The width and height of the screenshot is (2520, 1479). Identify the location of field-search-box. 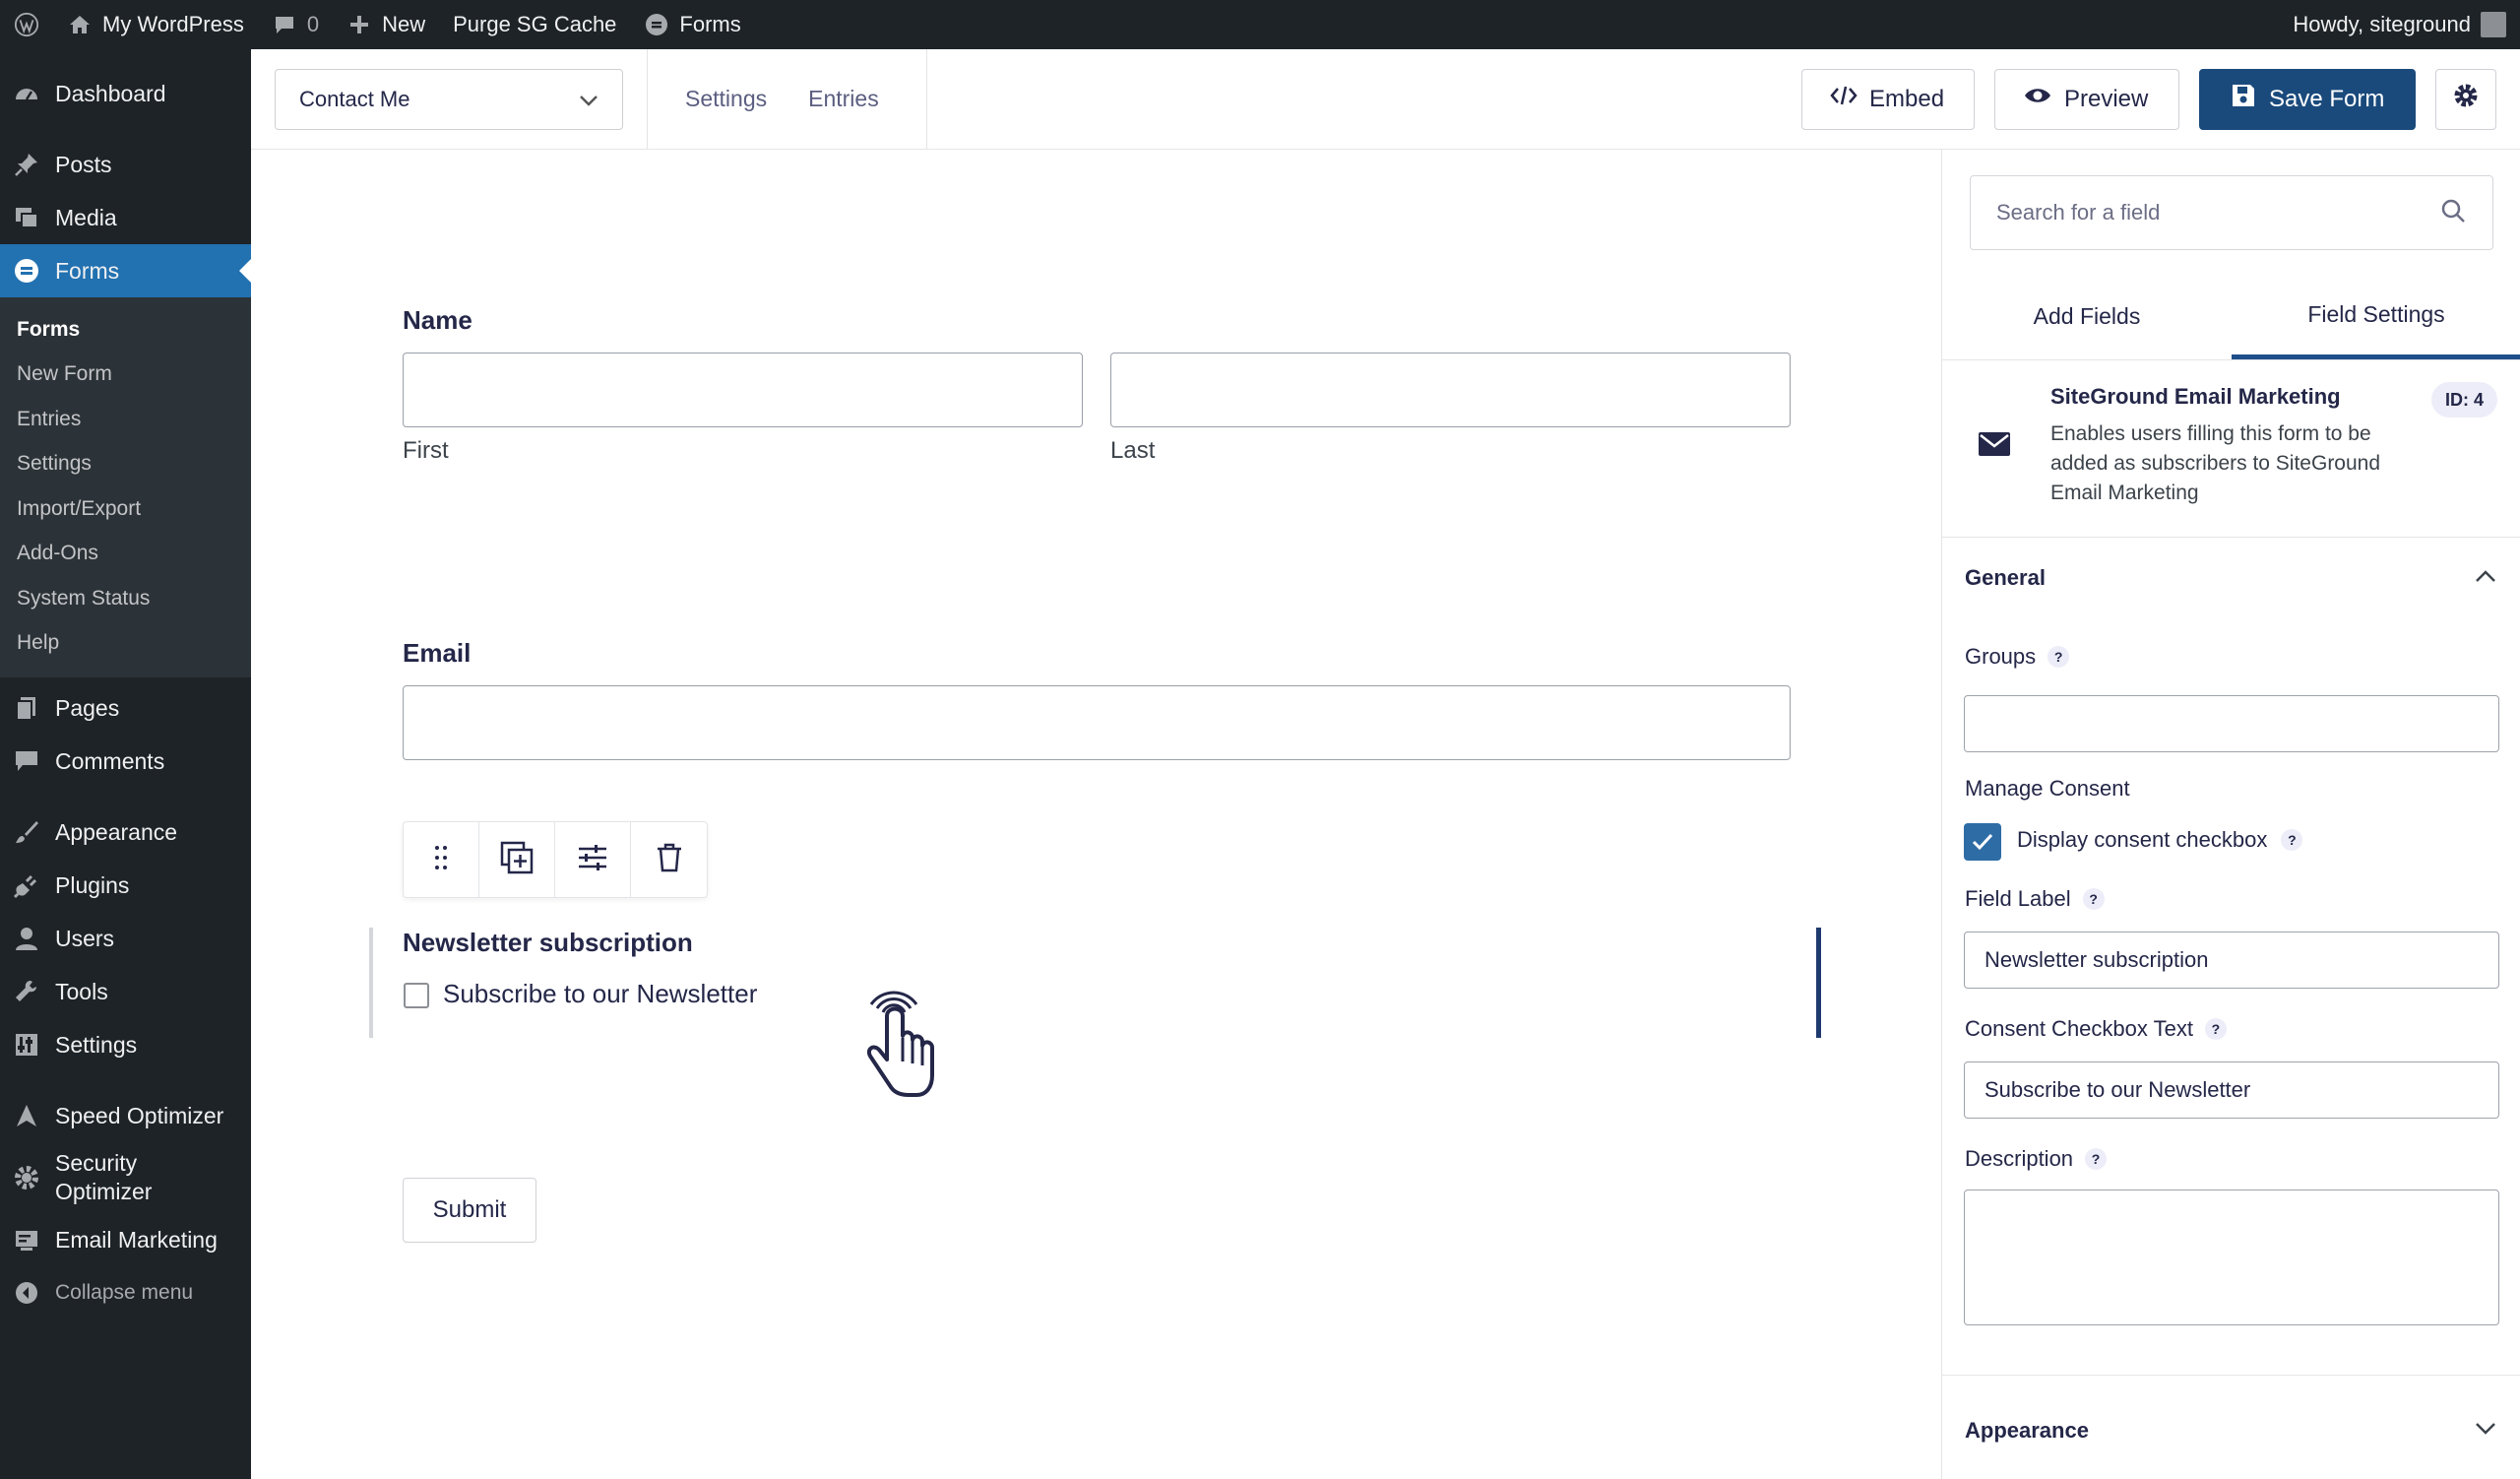
(2231, 212).